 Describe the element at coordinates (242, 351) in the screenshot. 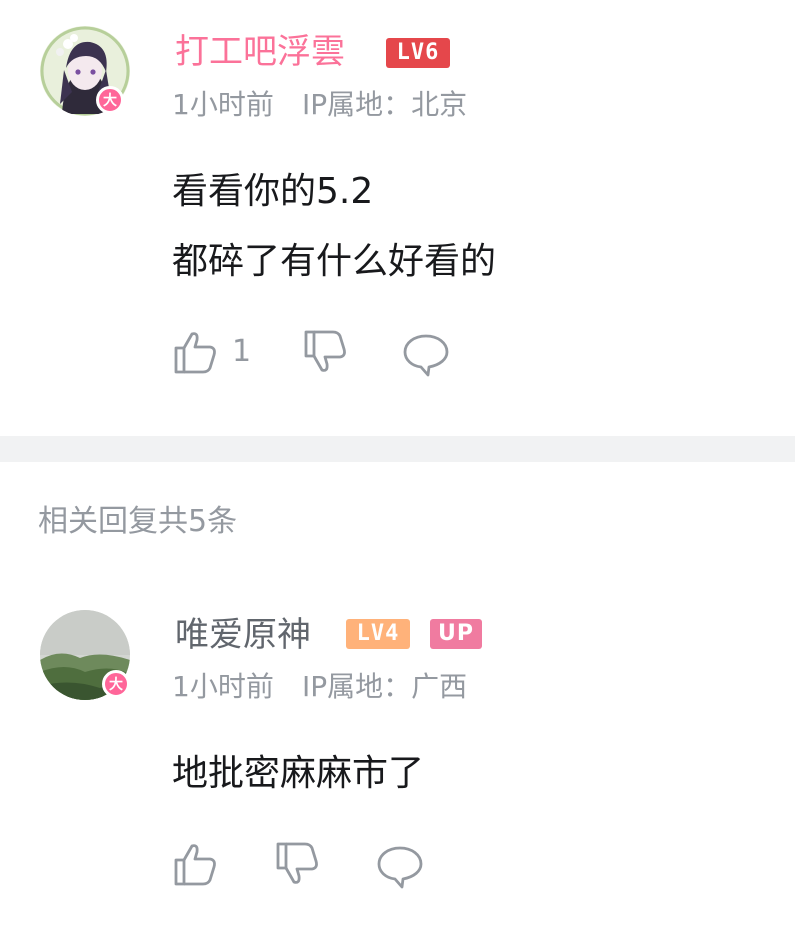

I see `like-count: 1` at that location.